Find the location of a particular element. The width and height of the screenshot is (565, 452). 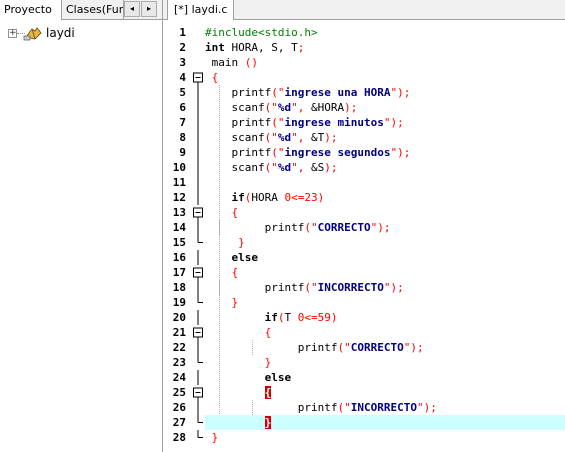

code-line: printf("ingrese una HORA"); is located at coordinates (385, 92).